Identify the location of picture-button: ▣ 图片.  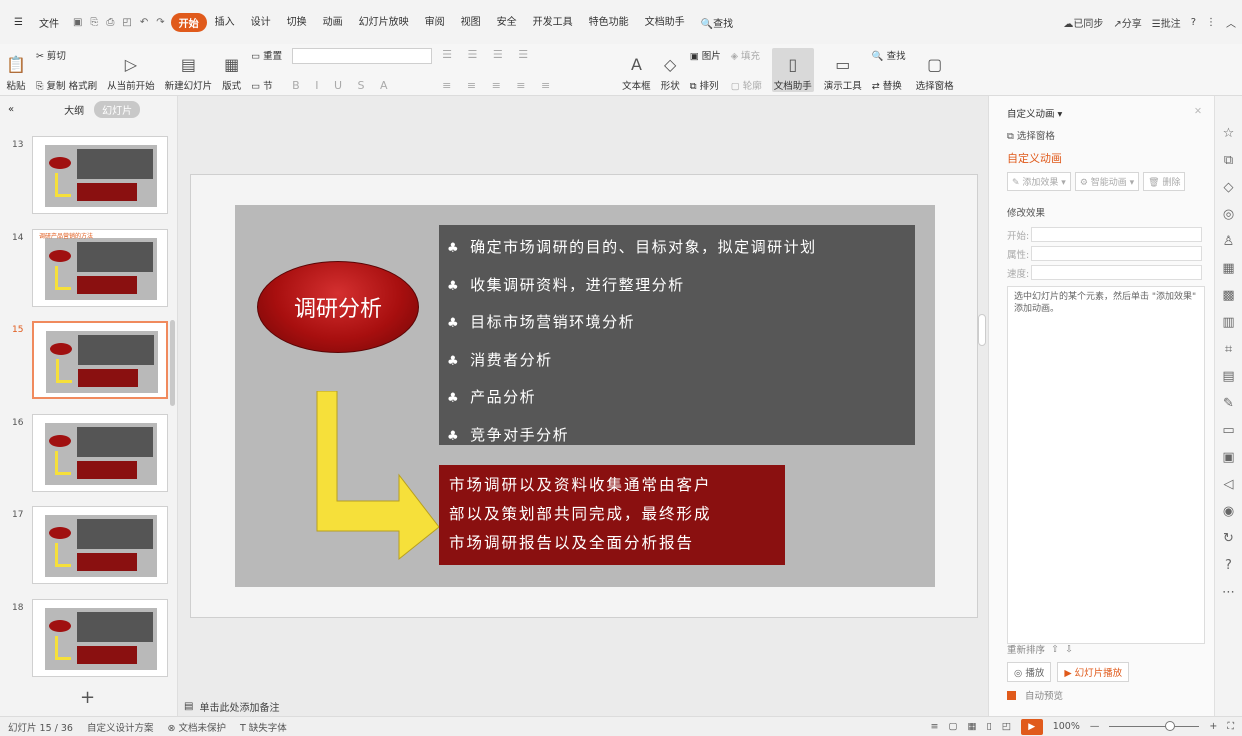
(705, 55).